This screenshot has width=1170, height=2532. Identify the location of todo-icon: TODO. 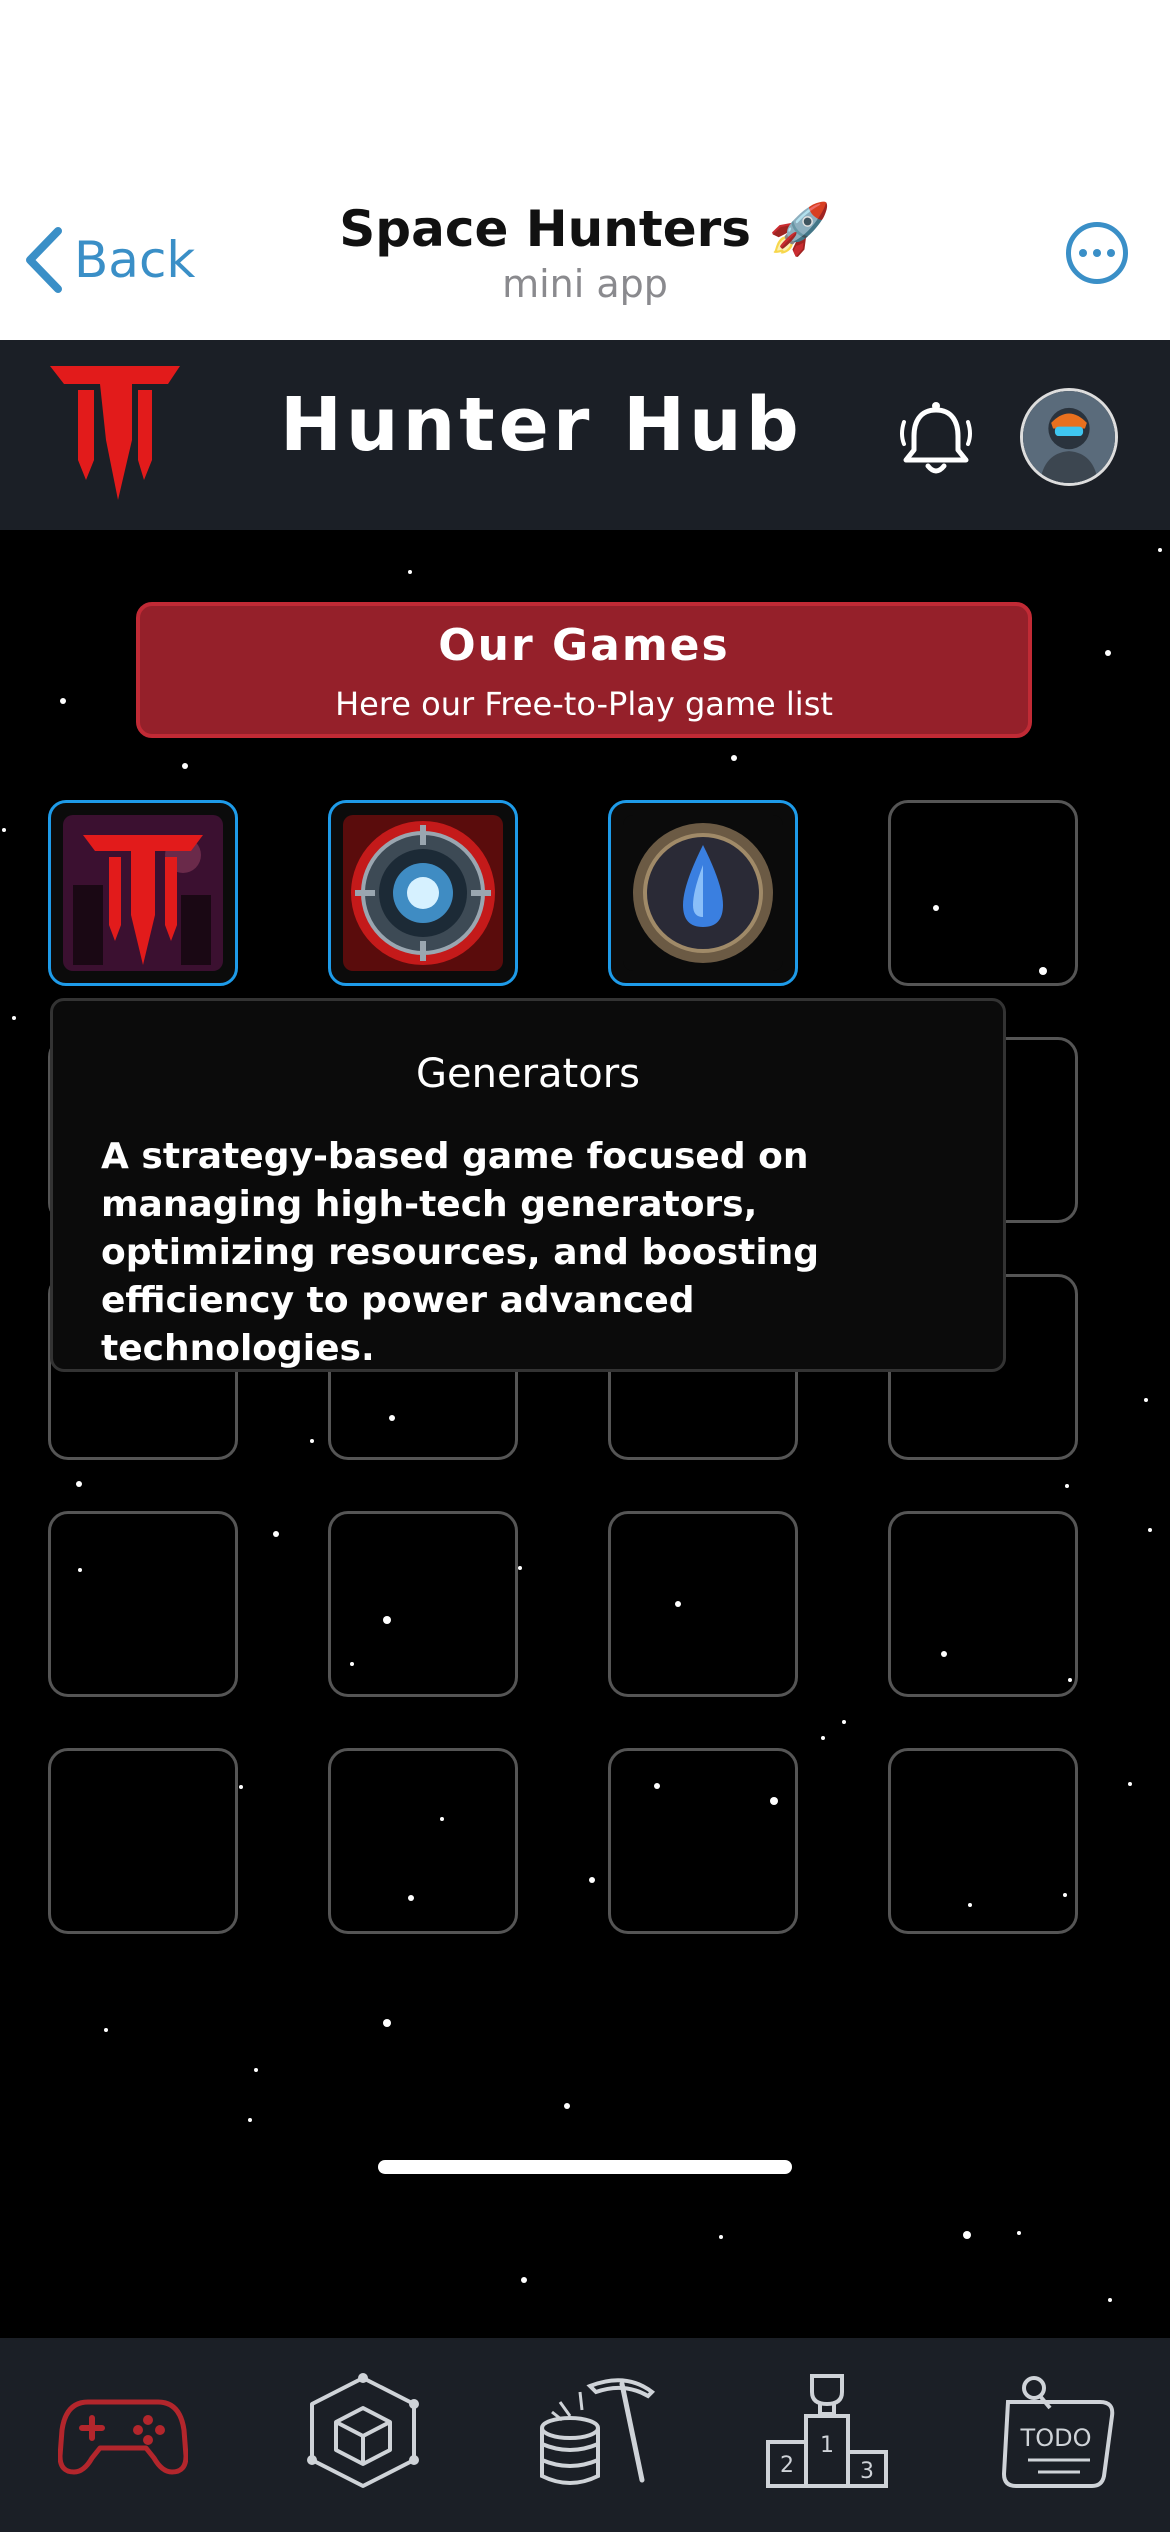
(1058, 2432).